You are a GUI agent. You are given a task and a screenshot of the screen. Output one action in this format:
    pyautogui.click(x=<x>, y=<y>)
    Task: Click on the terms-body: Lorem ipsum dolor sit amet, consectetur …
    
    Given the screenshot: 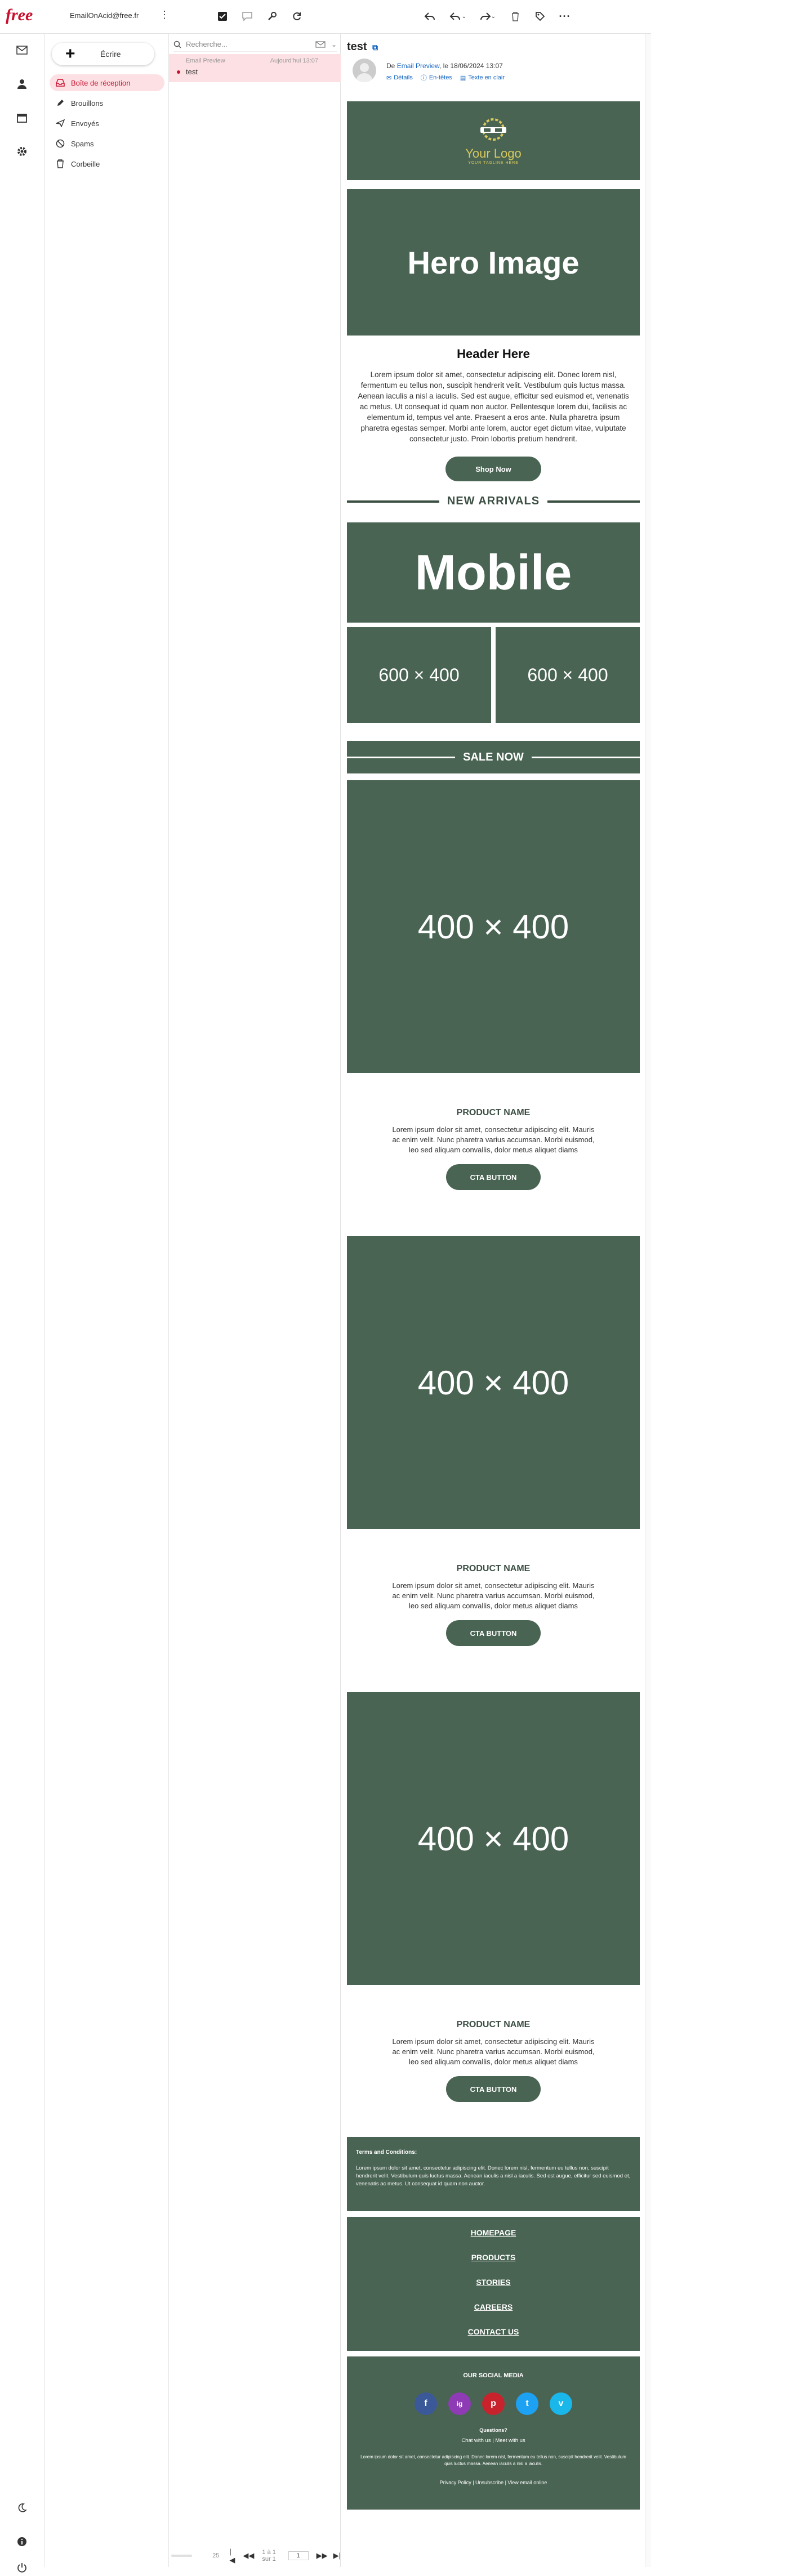 What is the action you would take?
    pyautogui.click(x=493, y=2176)
    